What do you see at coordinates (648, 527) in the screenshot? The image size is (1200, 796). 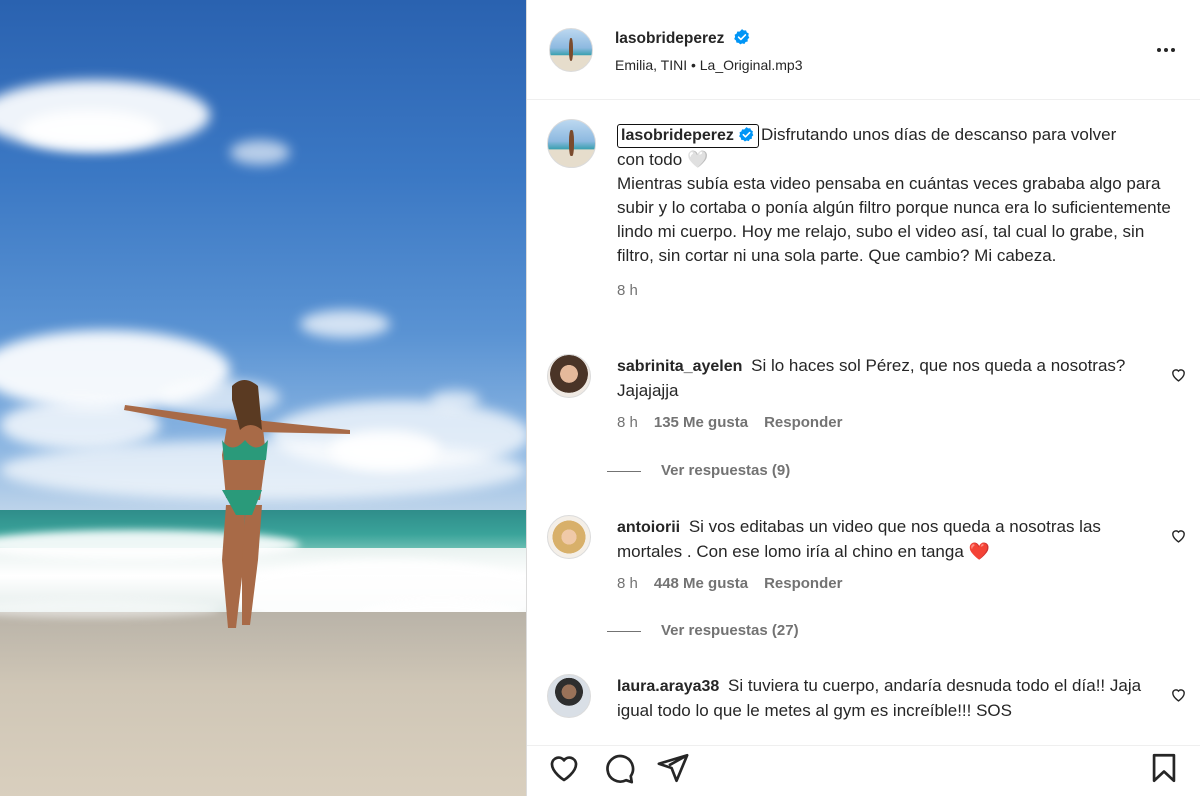 I see `commenter-username: antoiorii` at bounding box center [648, 527].